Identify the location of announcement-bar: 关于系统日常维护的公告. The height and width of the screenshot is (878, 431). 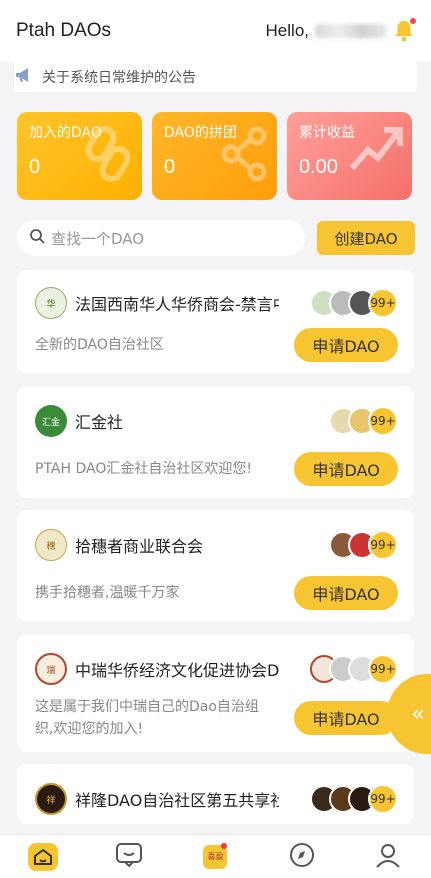
(215, 77).